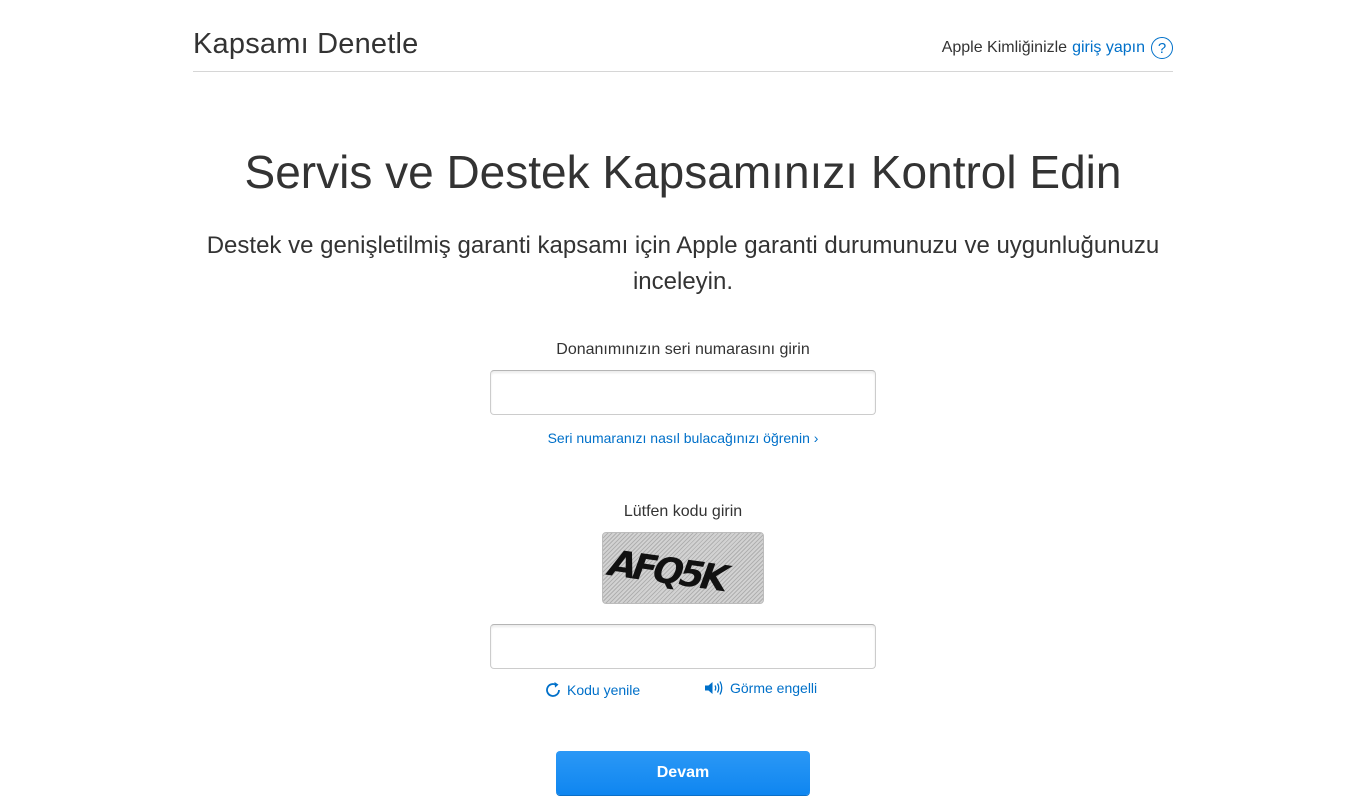  Describe the element at coordinates (553, 690) in the screenshot. I see `refresh-icon` at that location.